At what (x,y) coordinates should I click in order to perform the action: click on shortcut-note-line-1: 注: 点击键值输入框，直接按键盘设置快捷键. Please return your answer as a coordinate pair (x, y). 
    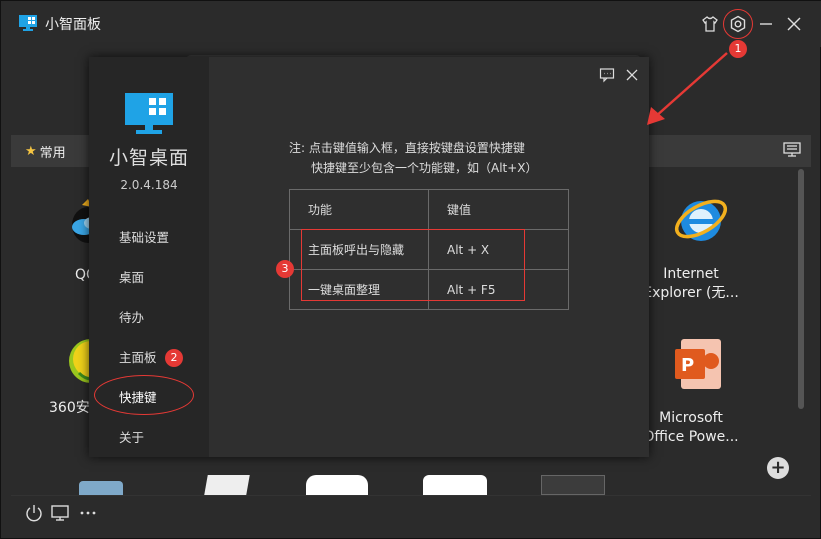
    Looking at the image, I should click on (407, 148).